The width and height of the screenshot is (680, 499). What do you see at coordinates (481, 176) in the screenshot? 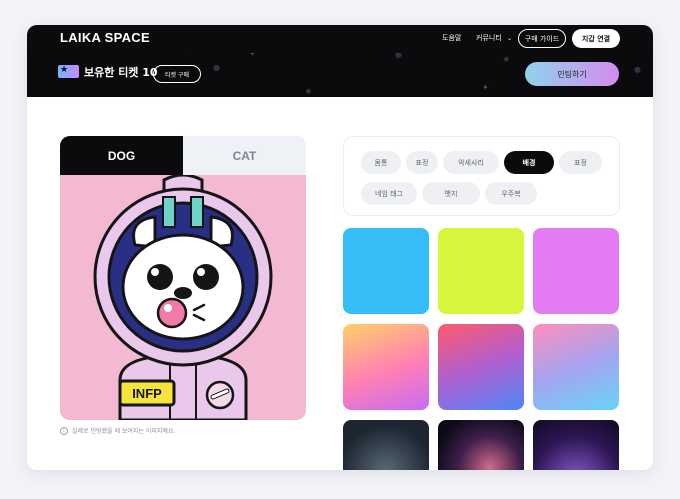
I see `category-panel: 몸통 표정 악세사리 배경 표정 네임 태그 뱃지 우주복` at bounding box center [481, 176].